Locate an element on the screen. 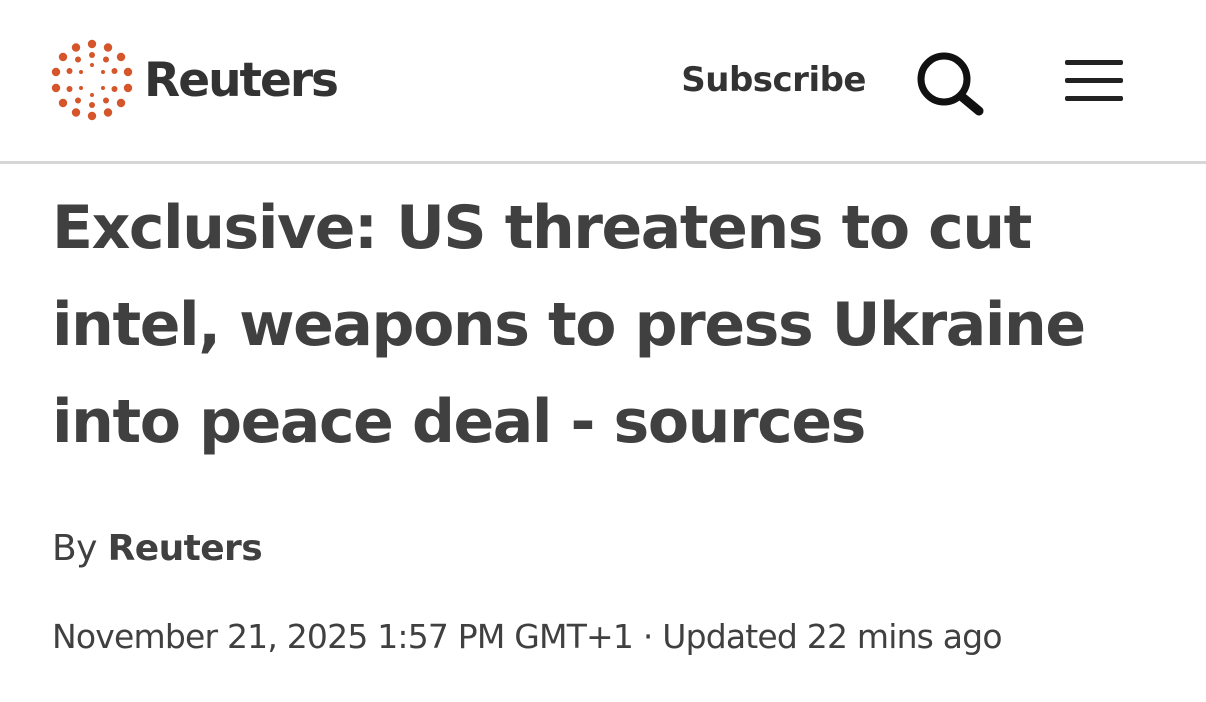 The height and width of the screenshot is (702, 1206). menu-button is located at coordinates (1095, 81).